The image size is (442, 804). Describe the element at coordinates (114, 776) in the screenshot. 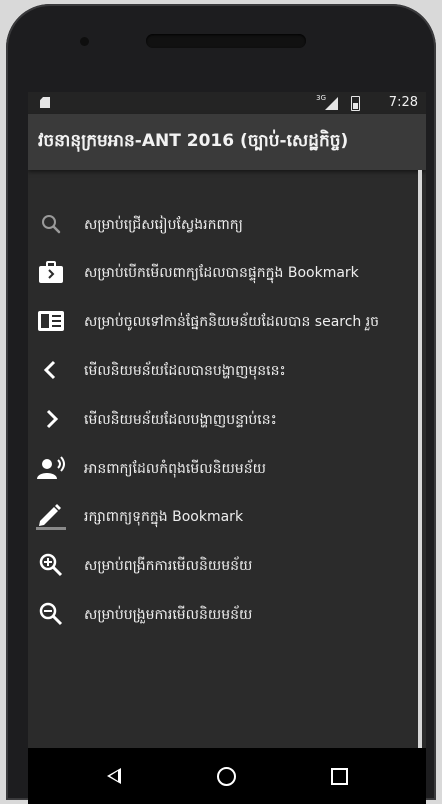

I see `back-icon` at that location.